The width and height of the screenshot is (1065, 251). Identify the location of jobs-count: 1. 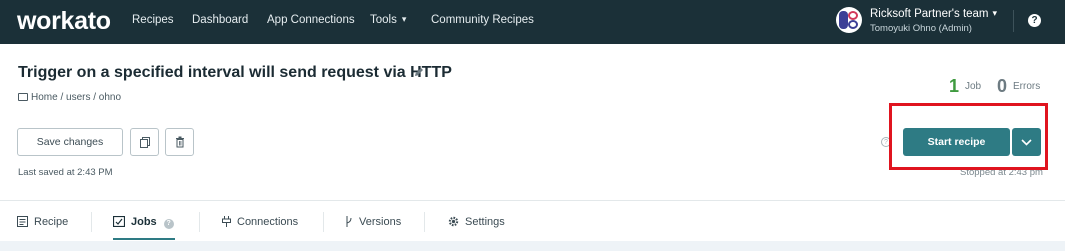
(954, 86).